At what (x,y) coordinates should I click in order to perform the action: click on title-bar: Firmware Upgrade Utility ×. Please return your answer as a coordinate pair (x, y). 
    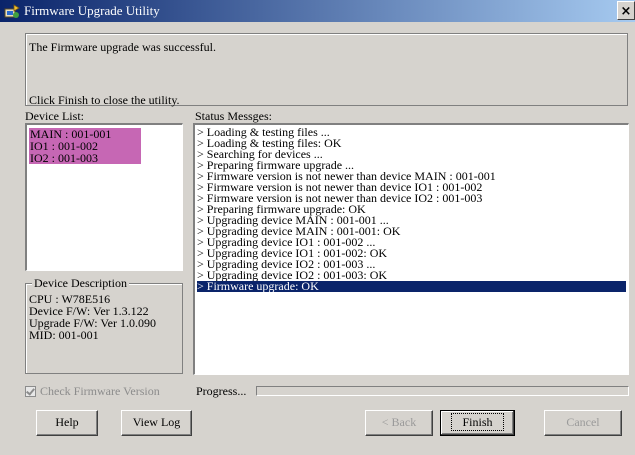
    Looking at the image, I should click on (317, 11).